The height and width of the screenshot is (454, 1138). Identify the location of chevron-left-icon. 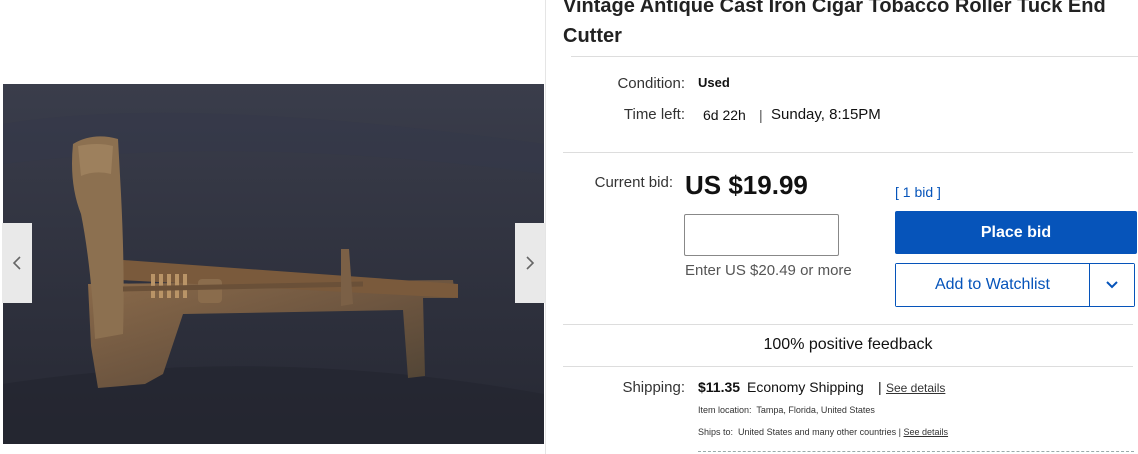
(16, 263).